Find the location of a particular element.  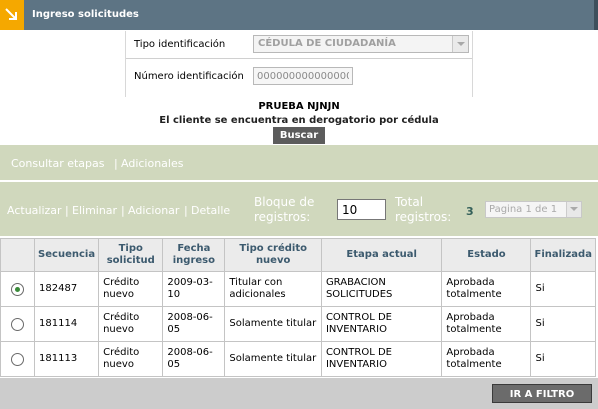

adicionales-link: Adicionales is located at coordinates (152, 163).